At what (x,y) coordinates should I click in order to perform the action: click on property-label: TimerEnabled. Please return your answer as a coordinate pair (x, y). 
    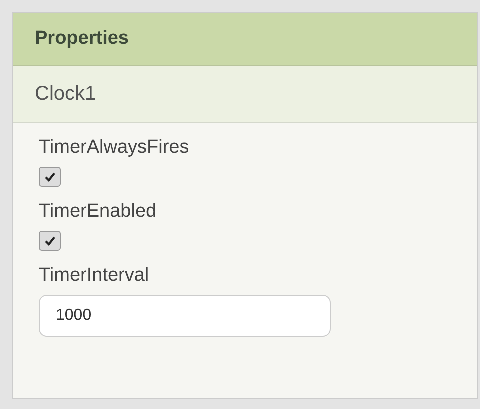
    Looking at the image, I should click on (98, 212).